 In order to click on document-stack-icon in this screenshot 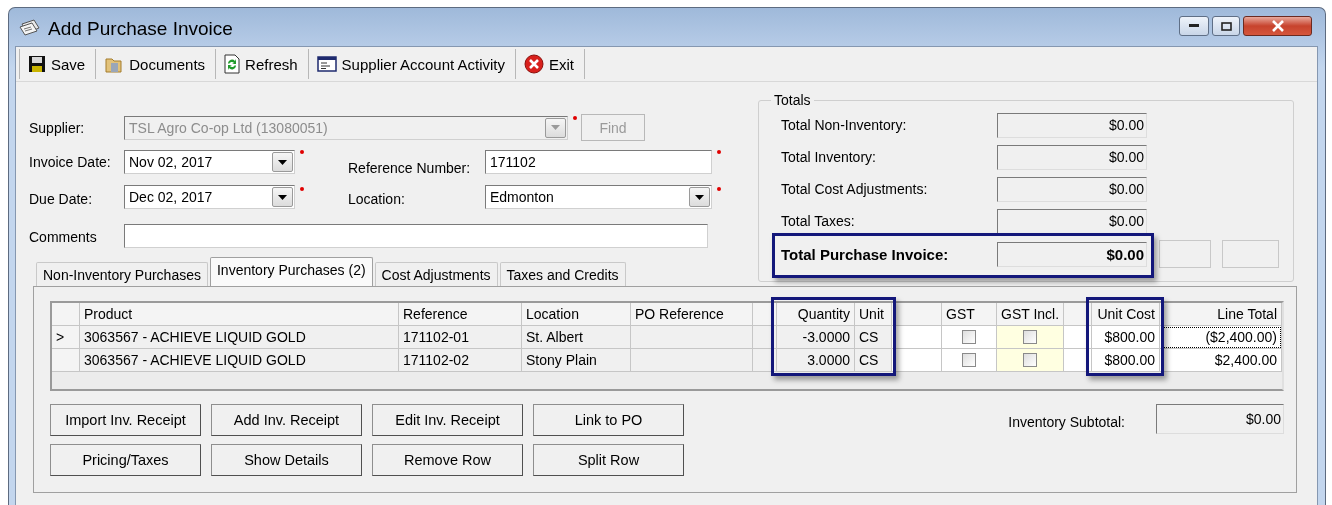, I will do `click(30, 27)`.